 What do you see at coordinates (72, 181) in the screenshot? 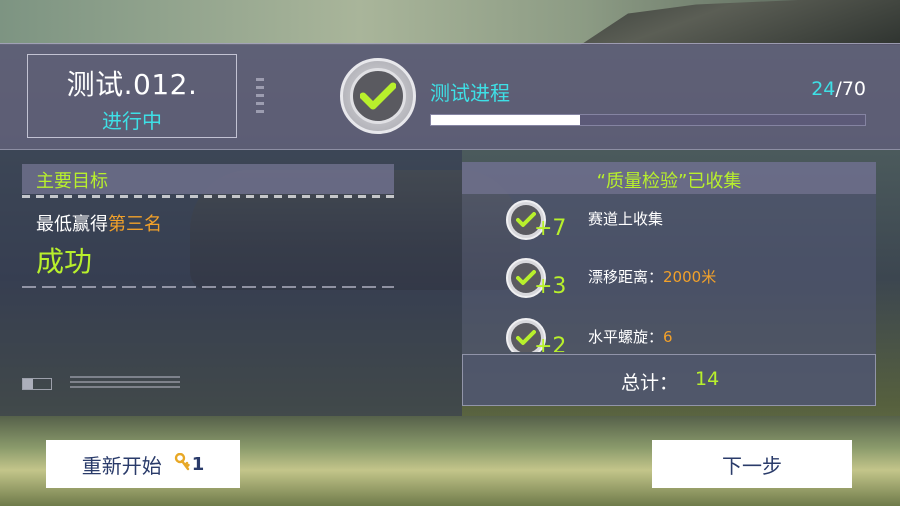
I see `objective-heading: 主要目标` at bounding box center [72, 181].